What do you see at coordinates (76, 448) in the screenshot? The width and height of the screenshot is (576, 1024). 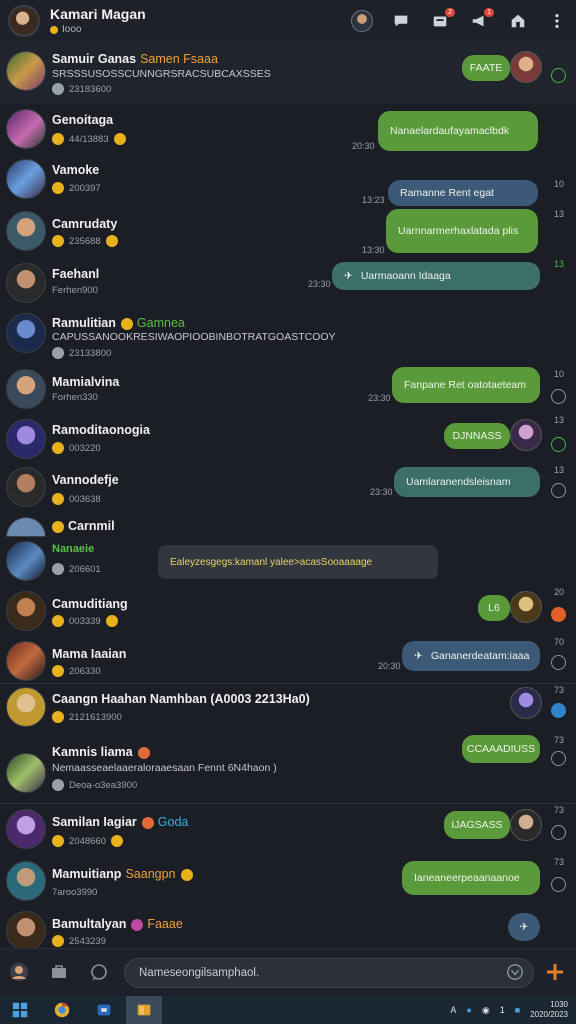 I see `chat-meta: 003220` at bounding box center [76, 448].